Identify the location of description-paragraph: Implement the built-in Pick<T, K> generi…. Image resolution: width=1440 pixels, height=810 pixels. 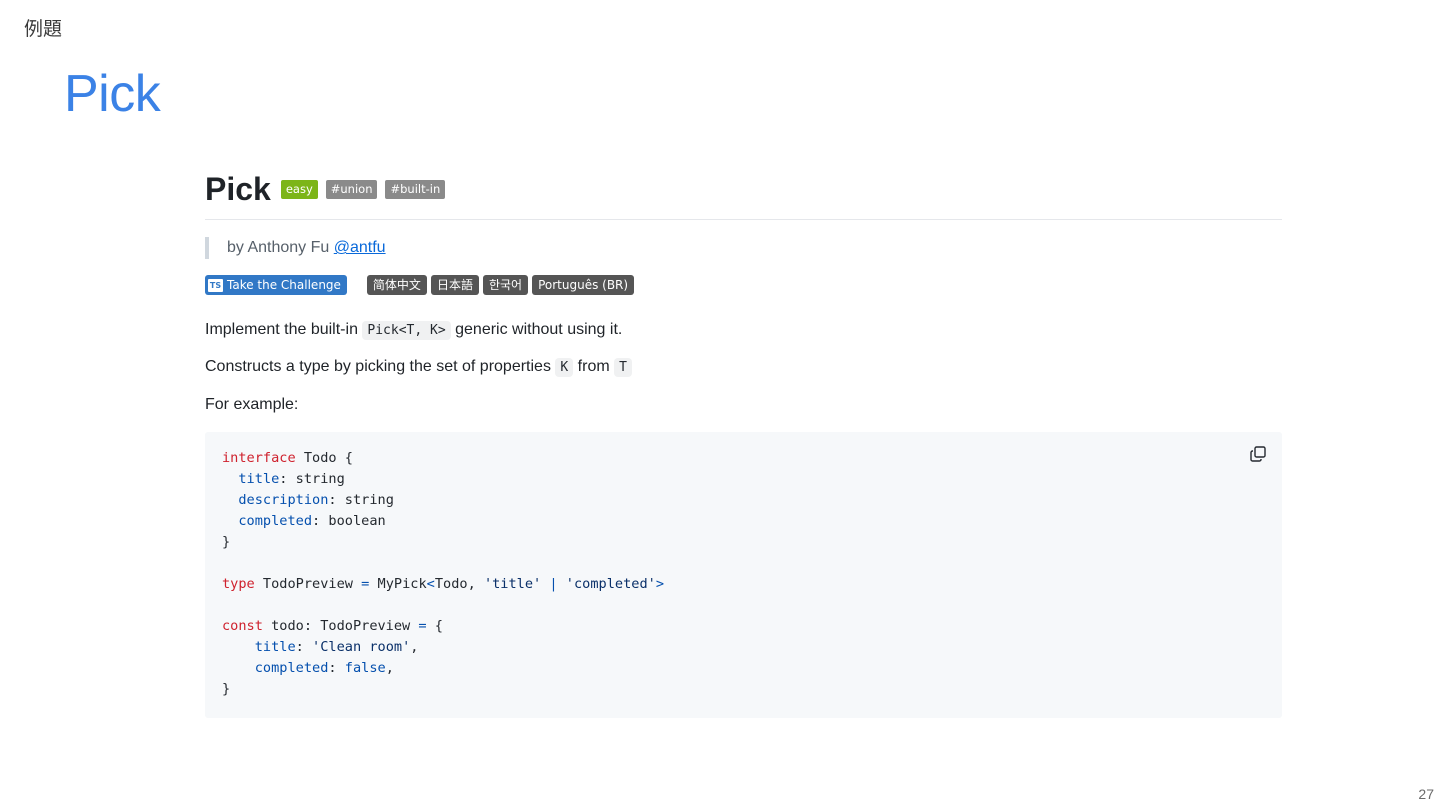
(743, 331).